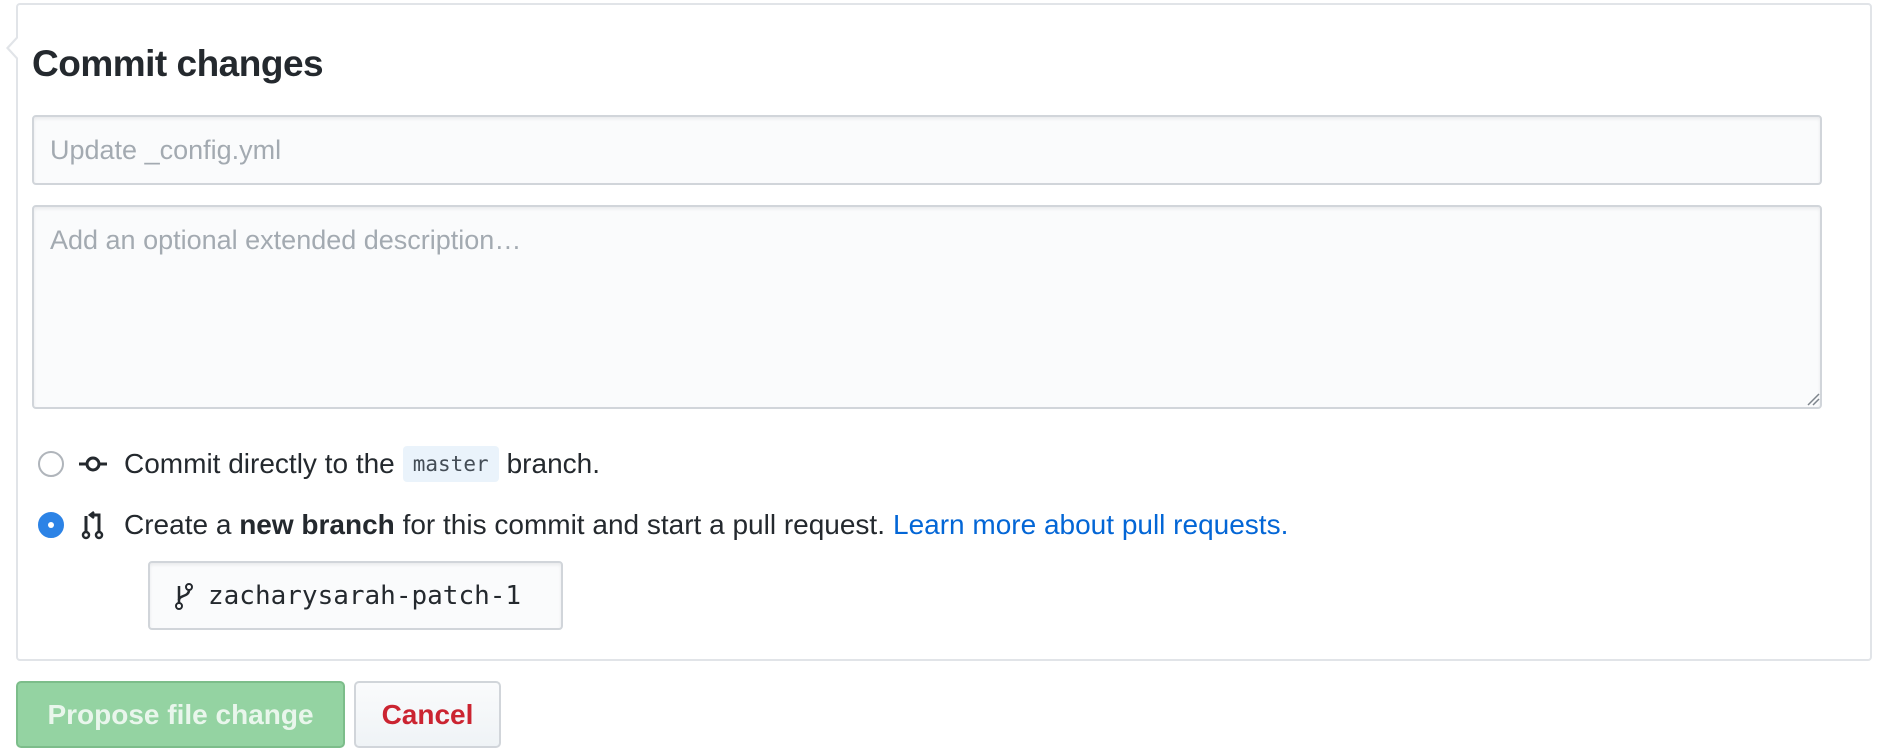 The image size is (1886, 750). I want to click on commit-direct-text-before: Commit directly to the, so click(259, 463).